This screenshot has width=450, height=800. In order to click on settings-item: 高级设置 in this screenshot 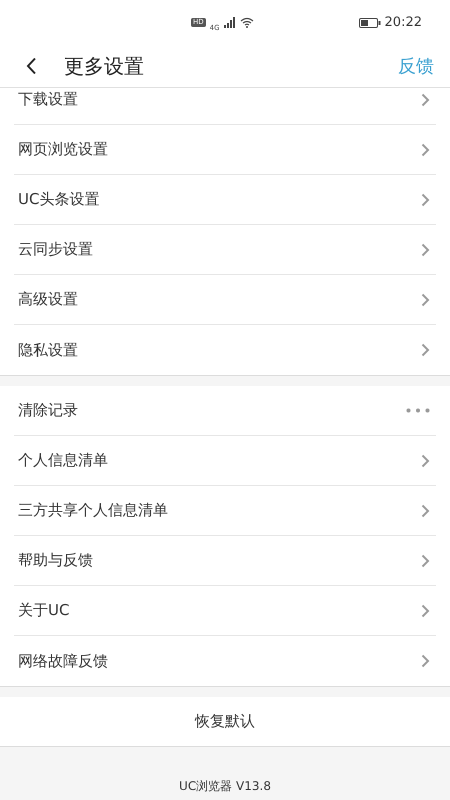, I will do `click(225, 300)`.